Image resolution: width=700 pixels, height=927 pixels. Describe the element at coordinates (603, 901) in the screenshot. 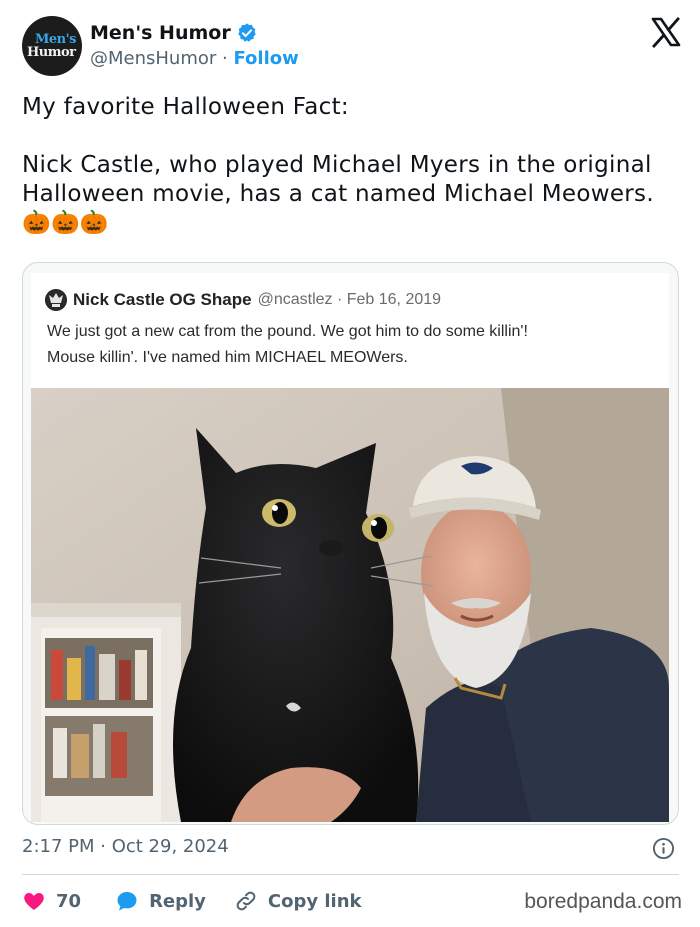

I see `watermark: boredpanda.com` at that location.